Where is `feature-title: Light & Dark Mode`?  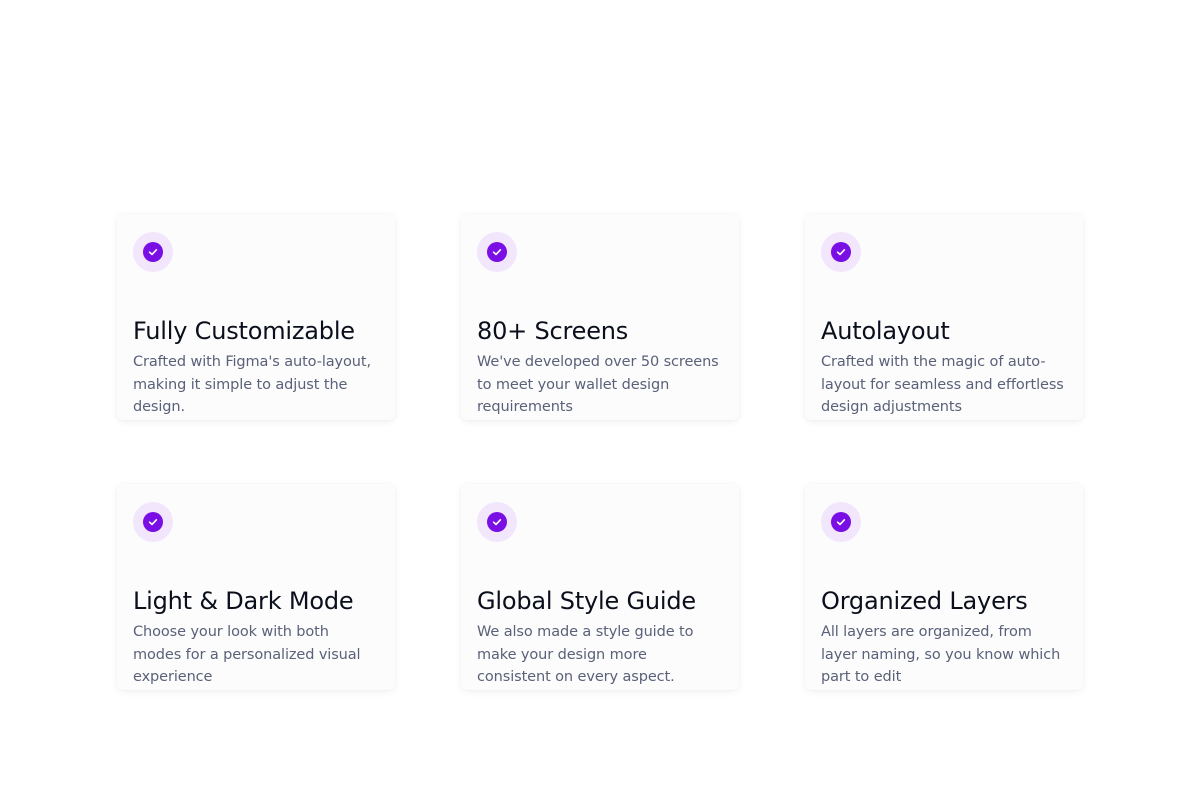 feature-title: Light & Dark Mode is located at coordinates (243, 601).